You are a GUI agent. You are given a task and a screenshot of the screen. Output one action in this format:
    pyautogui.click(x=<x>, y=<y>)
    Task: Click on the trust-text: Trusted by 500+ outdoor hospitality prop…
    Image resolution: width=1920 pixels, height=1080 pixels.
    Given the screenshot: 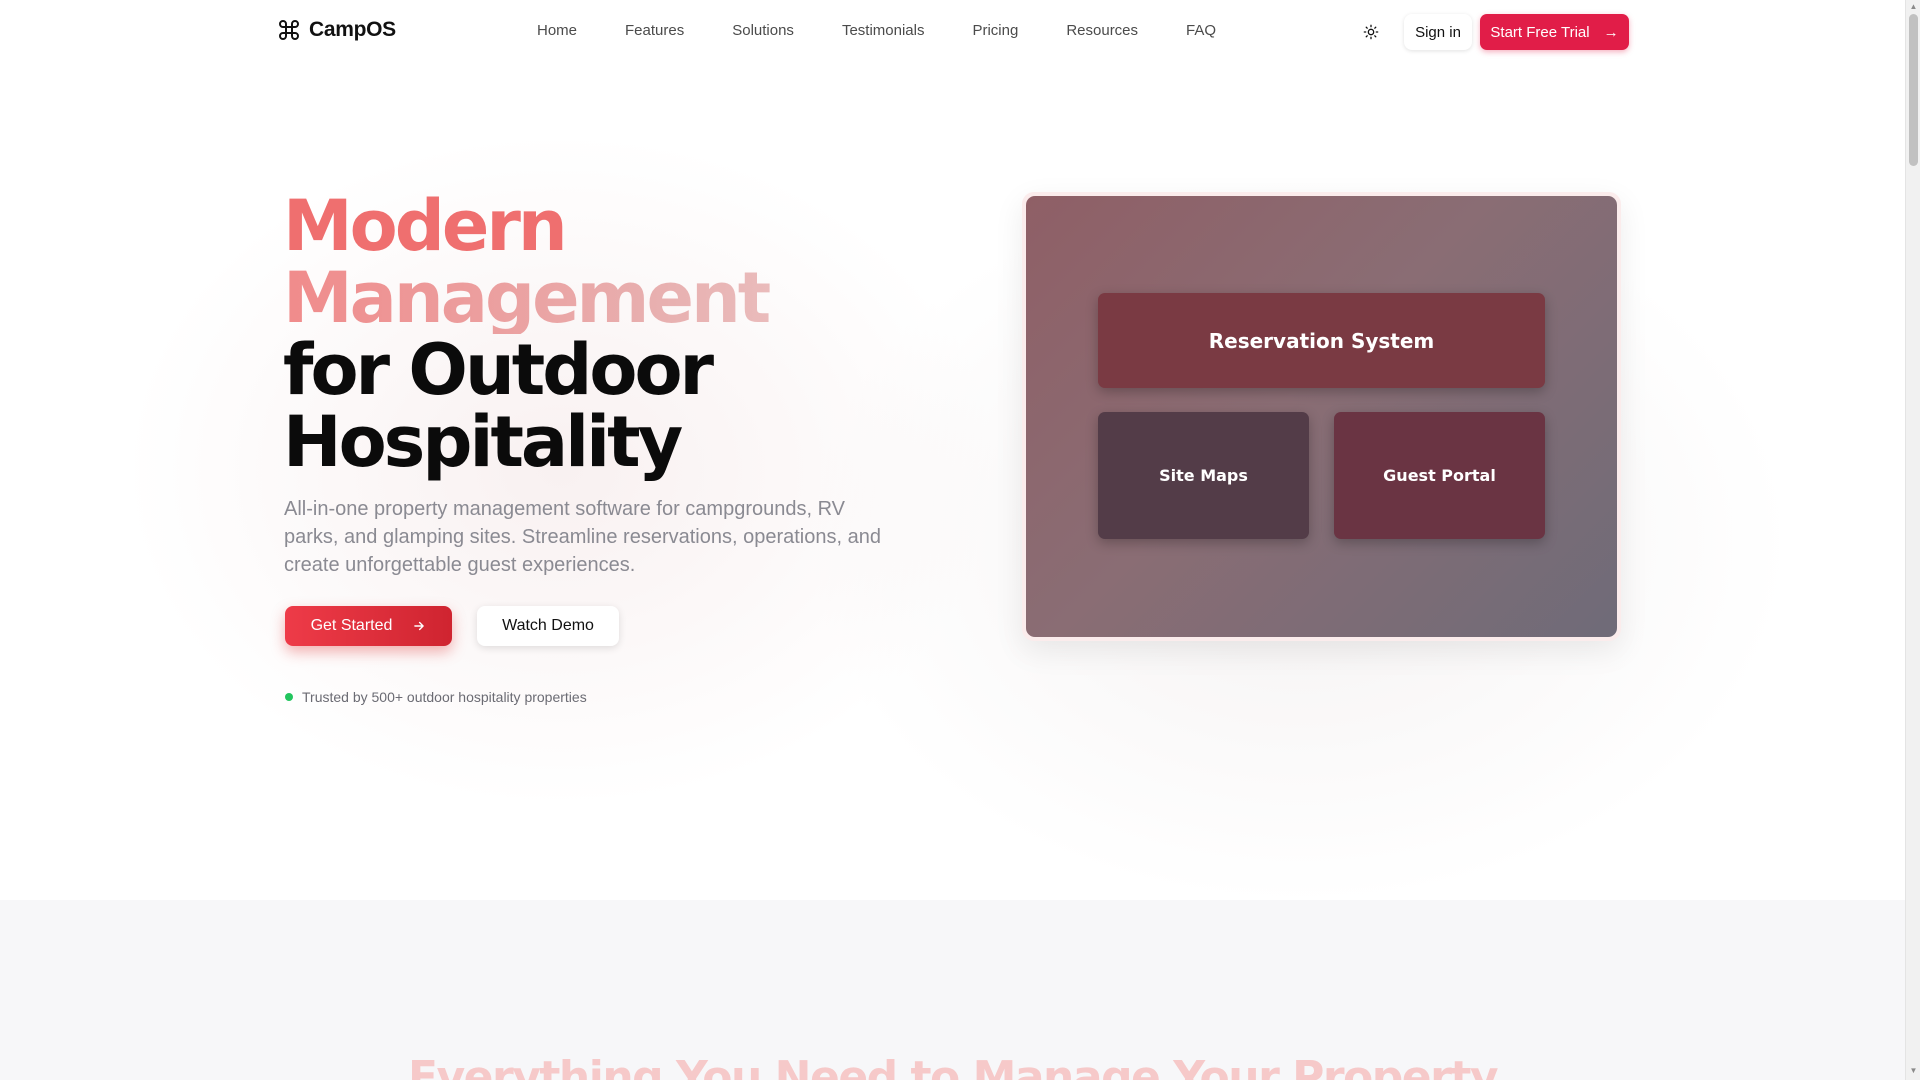 What is the action you would take?
    pyautogui.click(x=444, y=697)
    